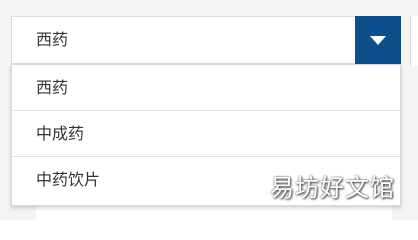 The width and height of the screenshot is (418, 240). I want to click on dropdown-toggle-button, so click(378, 40).